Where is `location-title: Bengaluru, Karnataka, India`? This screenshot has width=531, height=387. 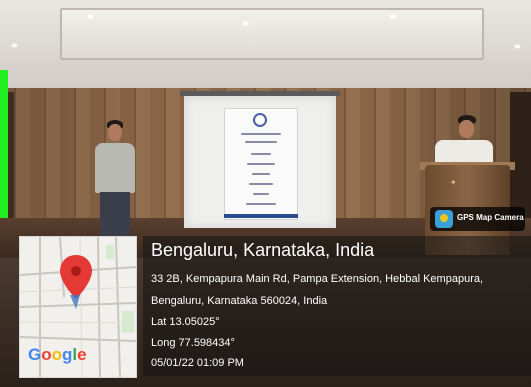 location-title: Bengaluru, Karnataka, India is located at coordinates (263, 250).